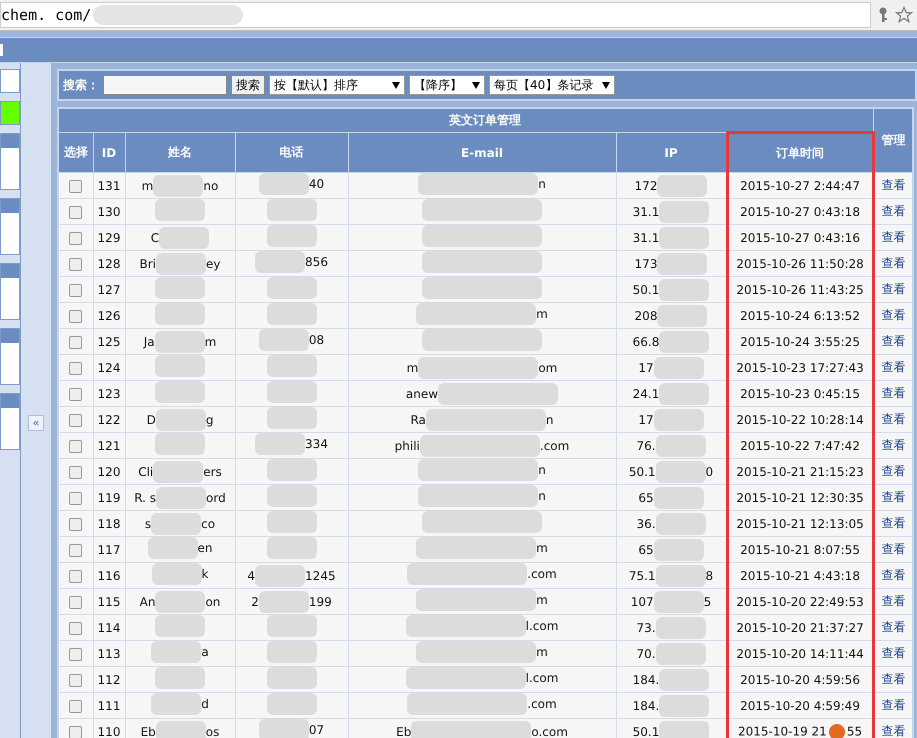  What do you see at coordinates (904, 15) in the screenshot?
I see `star-icon` at bounding box center [904, 15].